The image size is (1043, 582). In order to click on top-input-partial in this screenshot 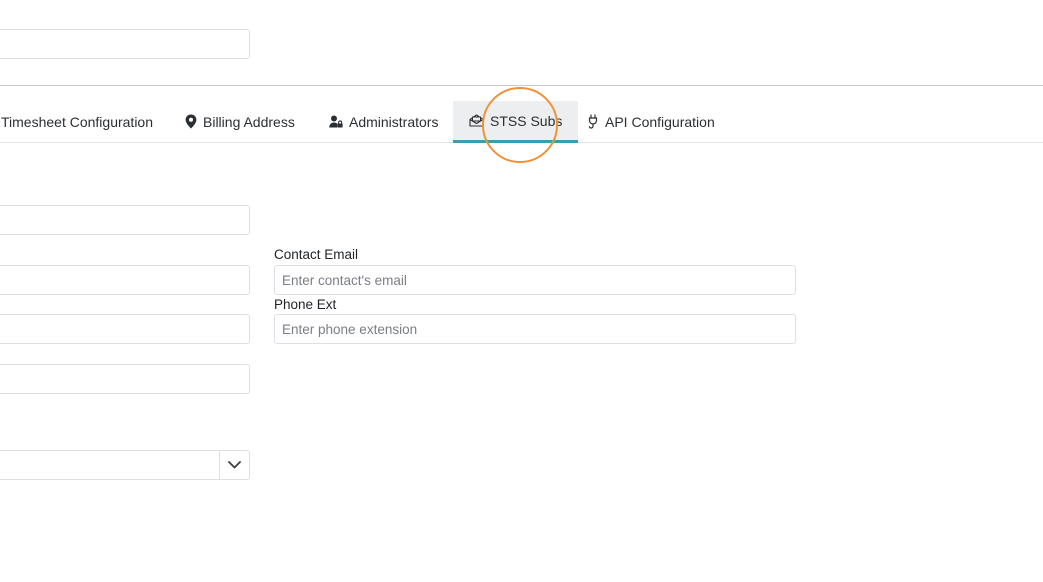, I will do `click(125, 44)`.